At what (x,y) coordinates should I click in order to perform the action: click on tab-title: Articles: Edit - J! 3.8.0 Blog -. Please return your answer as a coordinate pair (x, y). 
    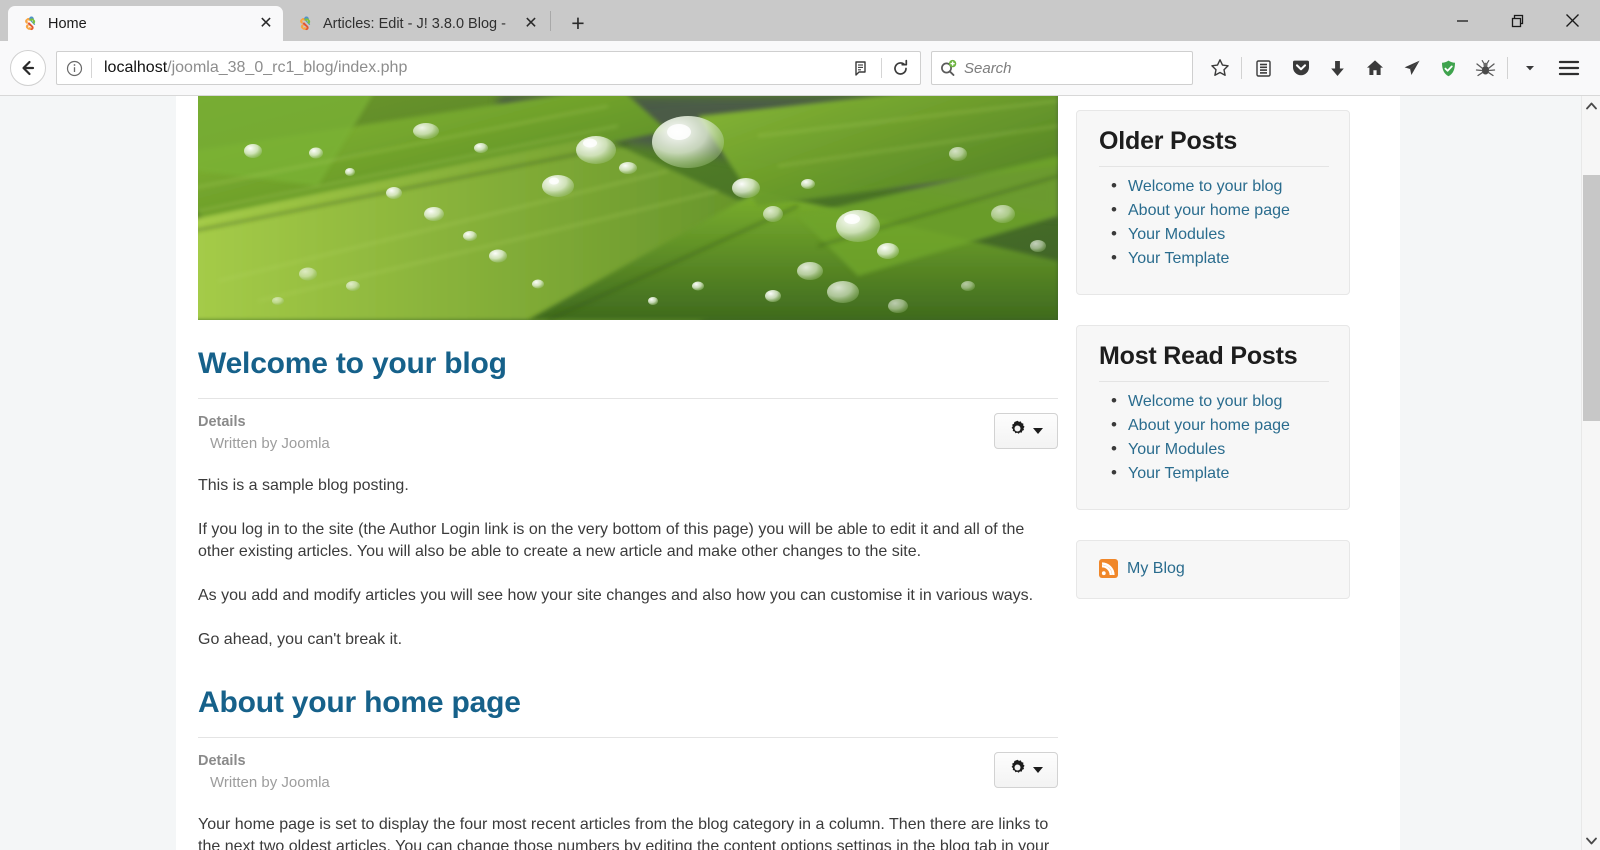
    Looking at the image, I should click on (414, 23).